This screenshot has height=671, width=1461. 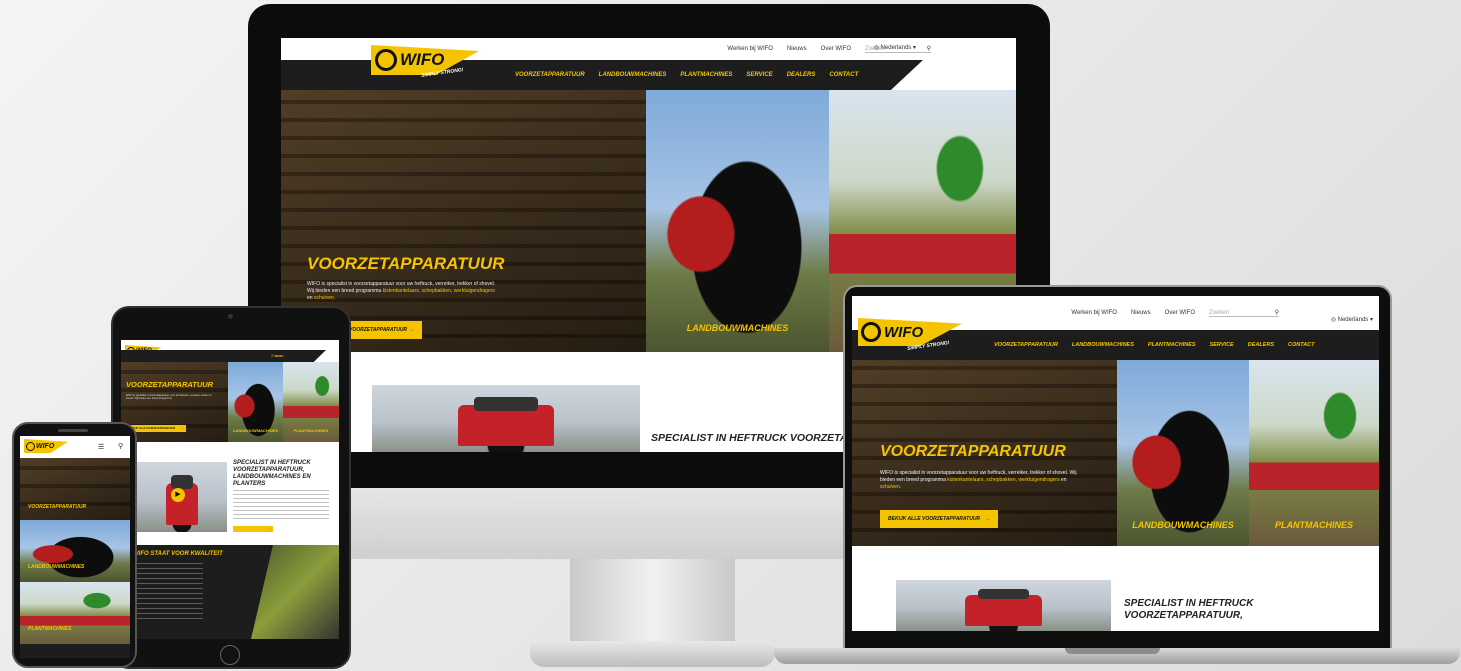 What do you see at coordinates (737, 221) in the screenshot?
I see `hero-panel-landbouw: LANDBOUWMACHINES` at bounding box center [737, 221].